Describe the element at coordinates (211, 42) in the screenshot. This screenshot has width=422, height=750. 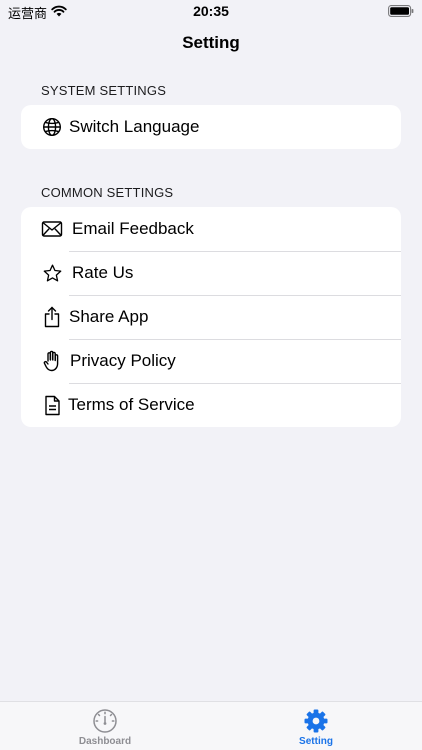
I see `page-title: Setting` at that location.